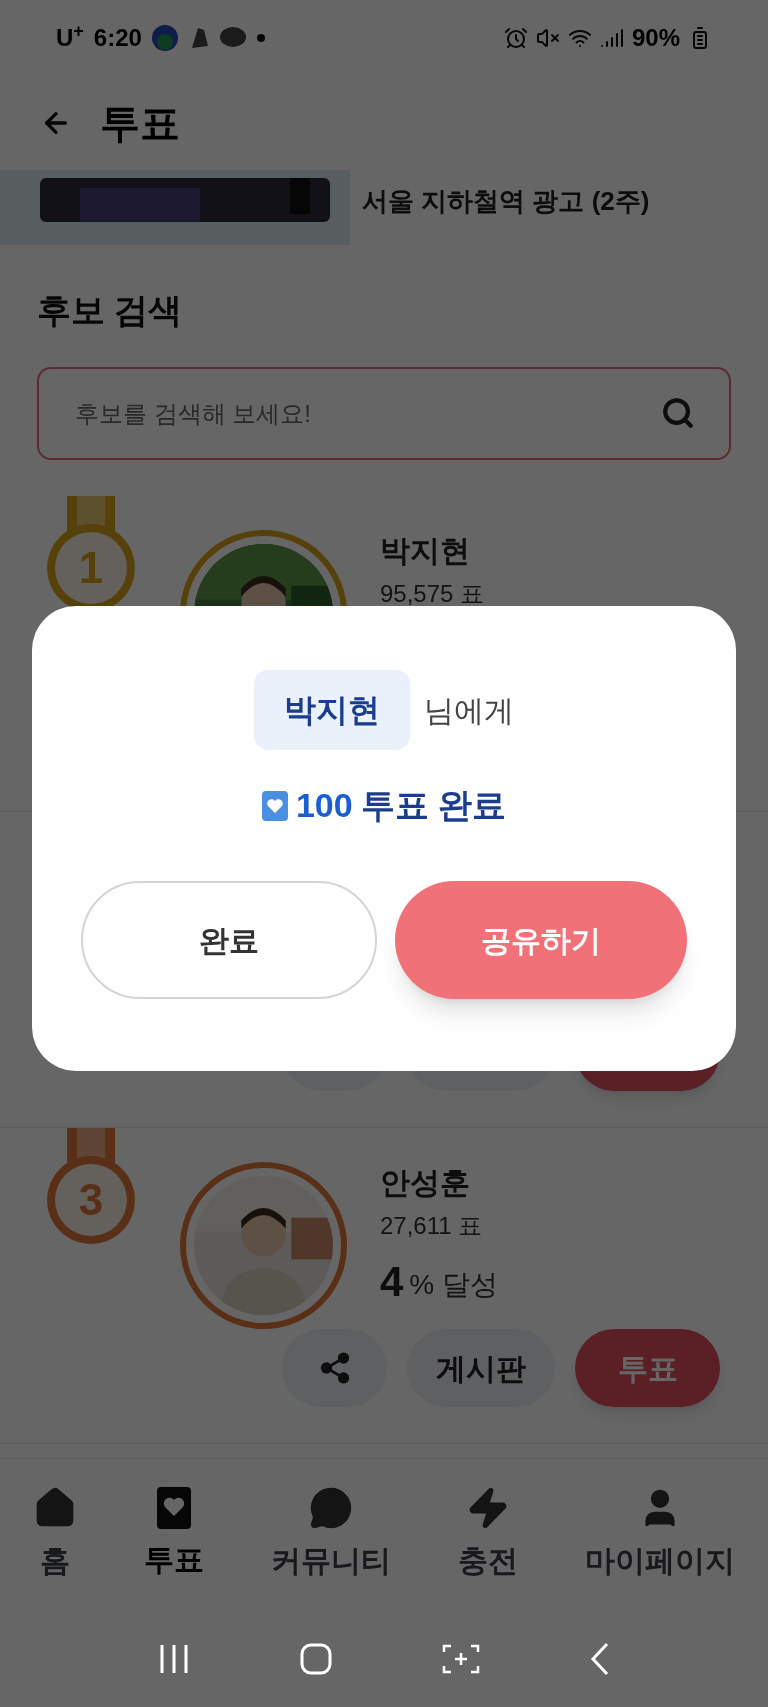 The width and height of the screenshot is (768, 1707). What do you see at coordinates (174, 1534) in the screenshot?
I see `nav-tab: 투표` at bounding box center [174, 1534].